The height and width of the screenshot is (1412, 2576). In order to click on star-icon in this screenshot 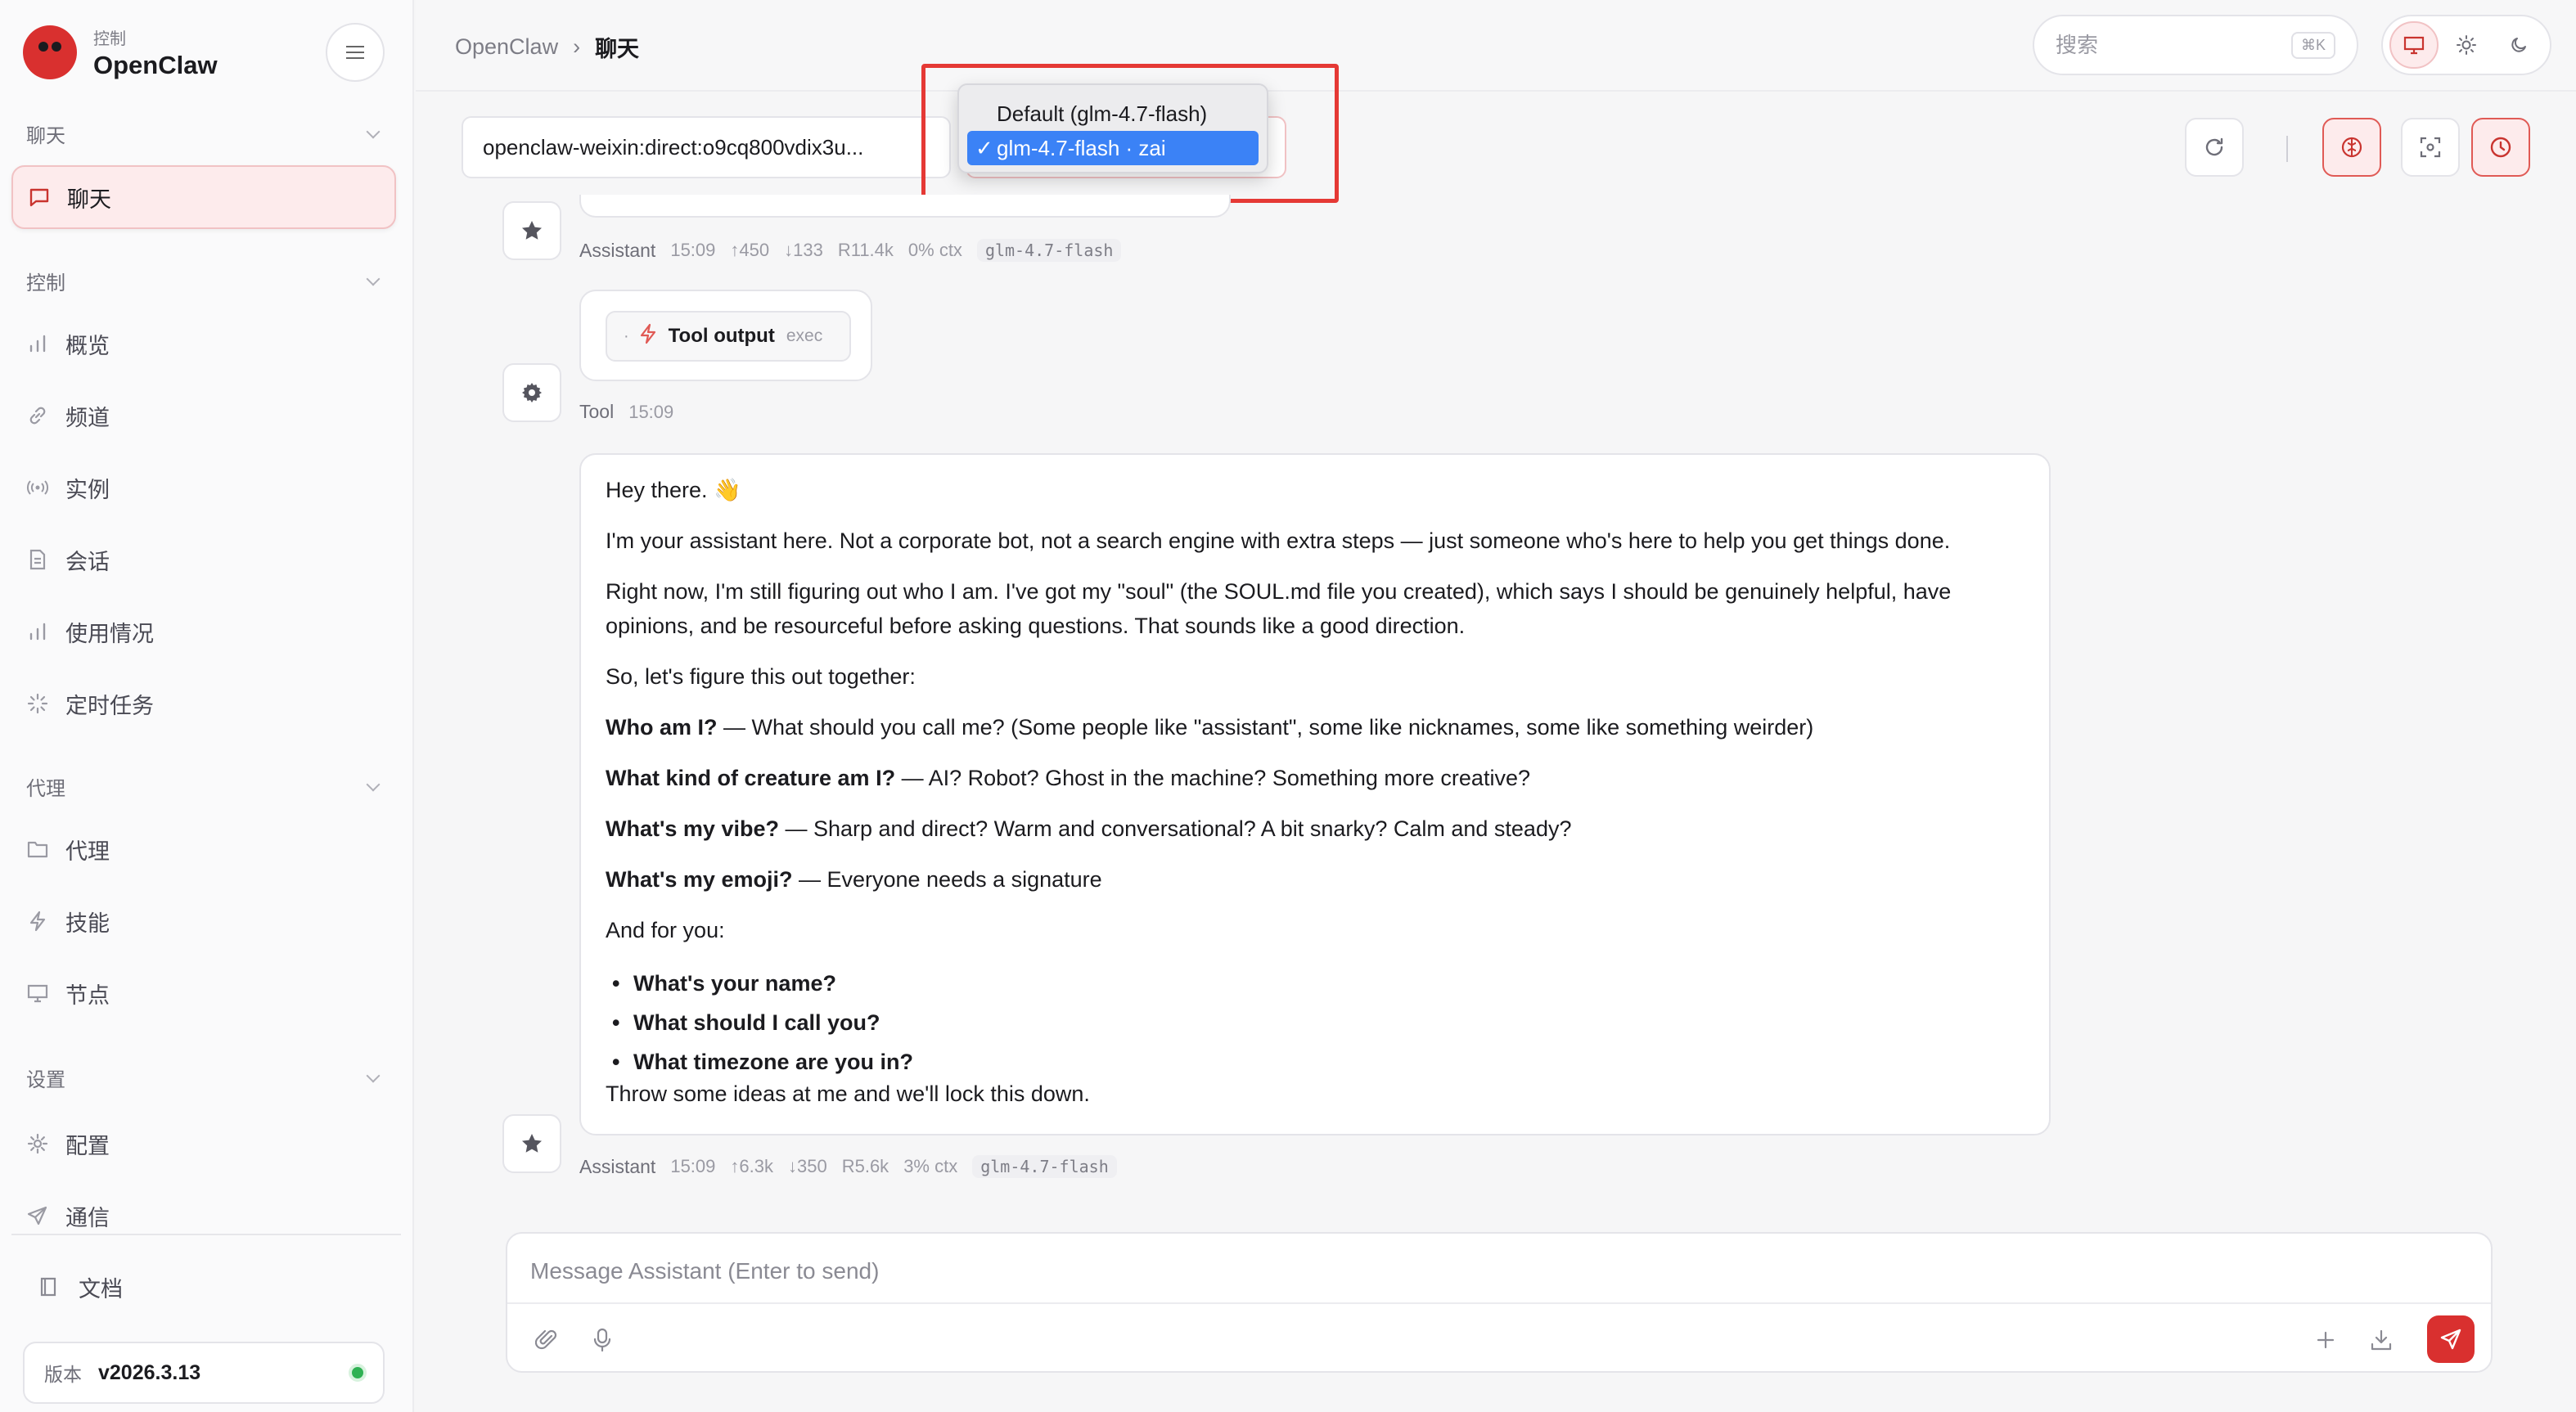, I will do `click(532, 230)`.